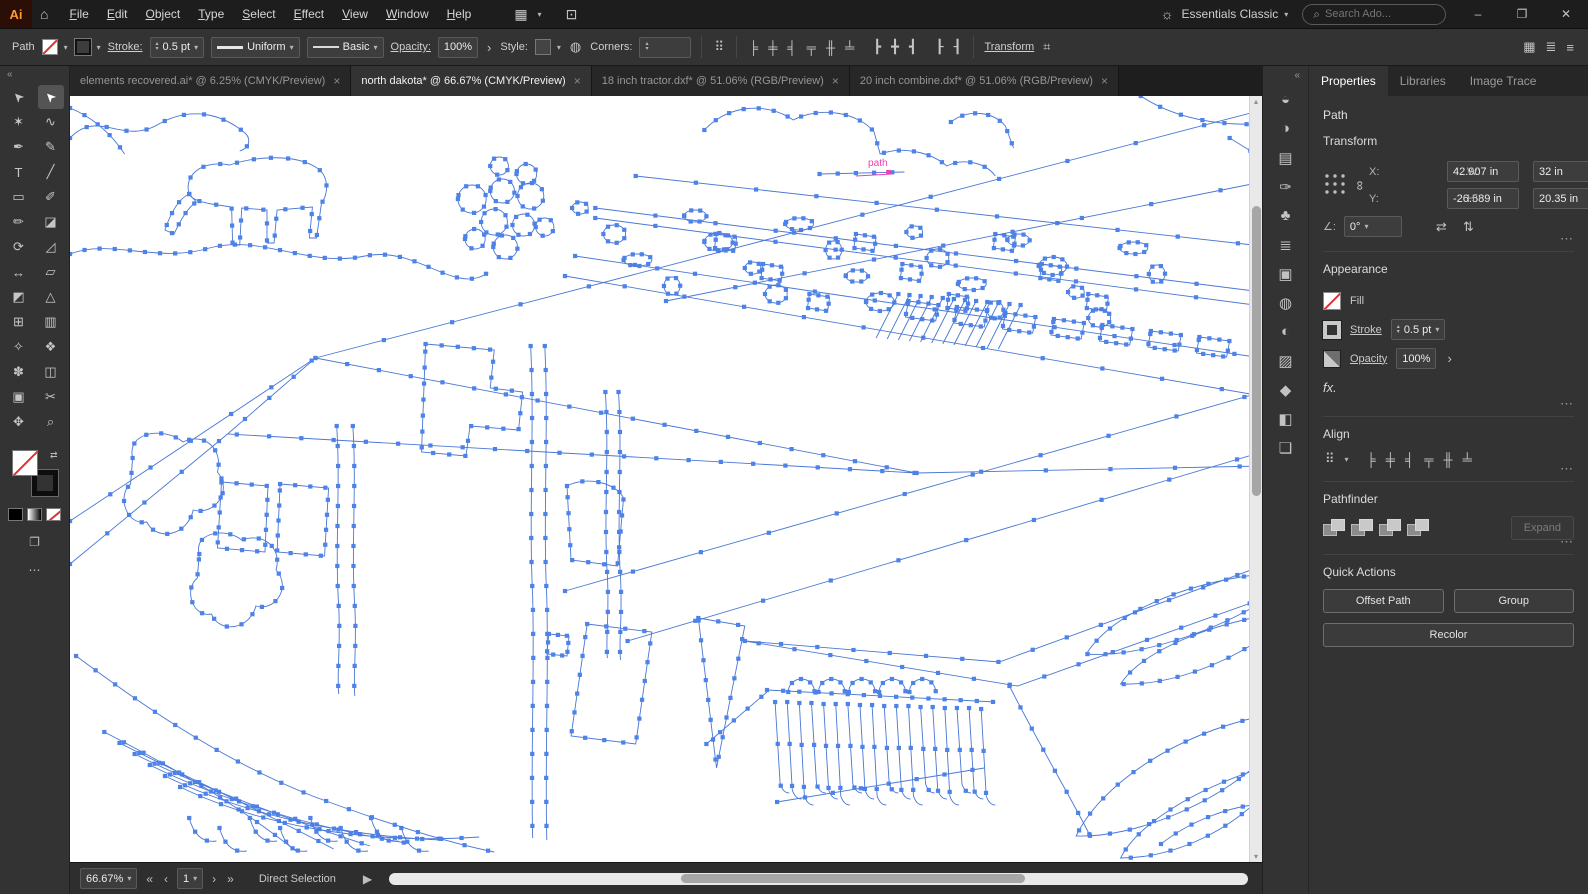 This screenshot has height=894, width=1588. I want to click on distribute-icon-1: ╋, so click(895, 47).